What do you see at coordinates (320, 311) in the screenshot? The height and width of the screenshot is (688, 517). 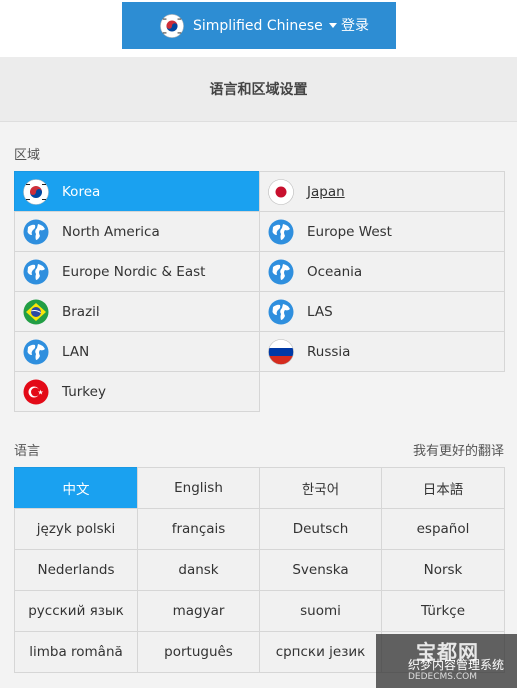 I see `region-option-label: LAS` at bounding box center [320, 311].